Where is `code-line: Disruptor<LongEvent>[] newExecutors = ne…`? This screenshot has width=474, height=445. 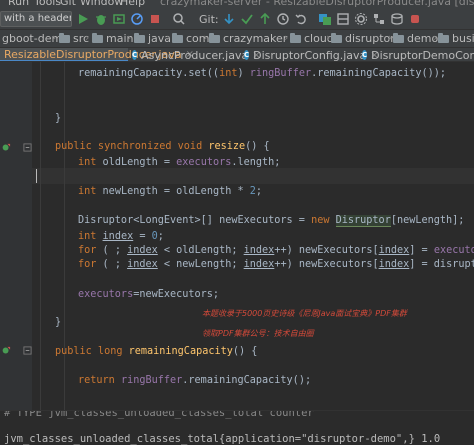
code-line: Disruptor<LongEvent>[] newExecutors = ne… is located at coordinates (271, 221).